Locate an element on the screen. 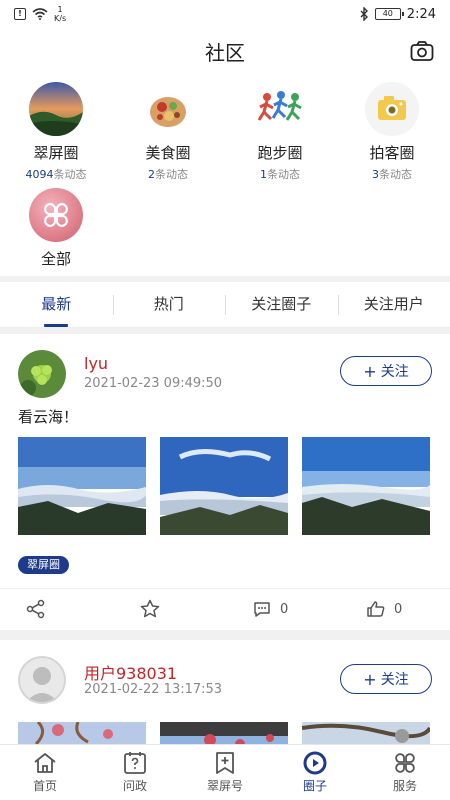 The width and height of the screenshot is (450, 800). share-icon is located at coordinates (35, 609).